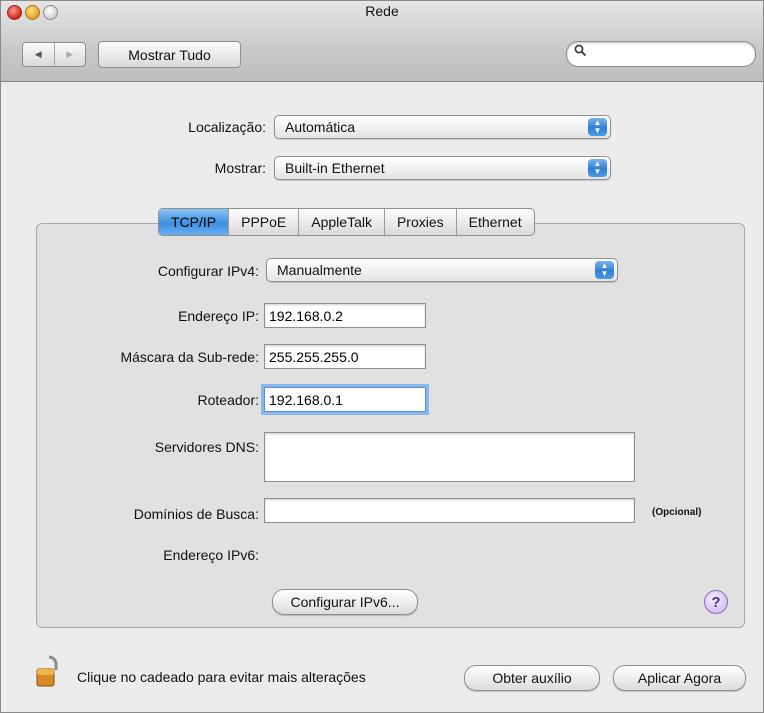 This screenshot has width=764, height=713. I want to click on subnet-mask-input, so click(345, 356).